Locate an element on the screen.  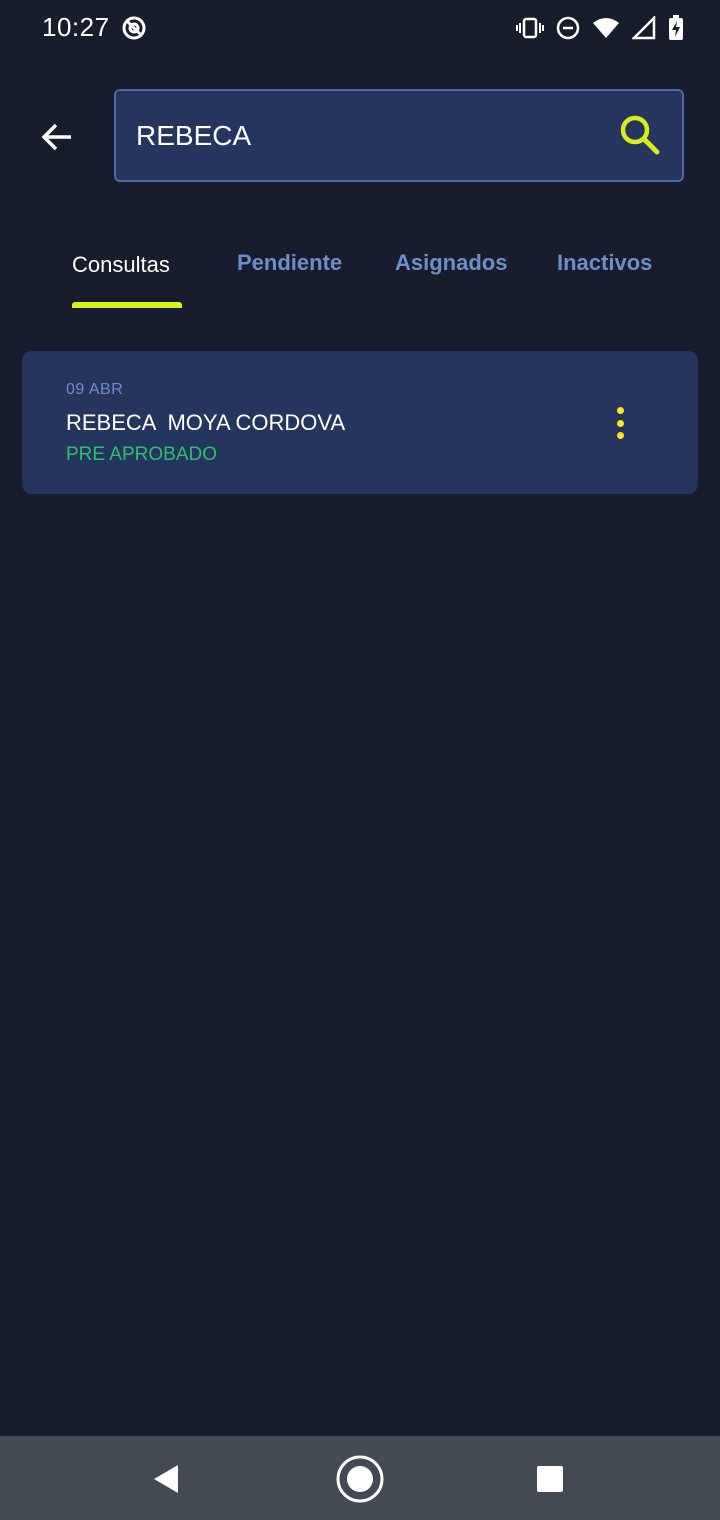
item-date: 09 ABR is located at coordinates (95, 389).